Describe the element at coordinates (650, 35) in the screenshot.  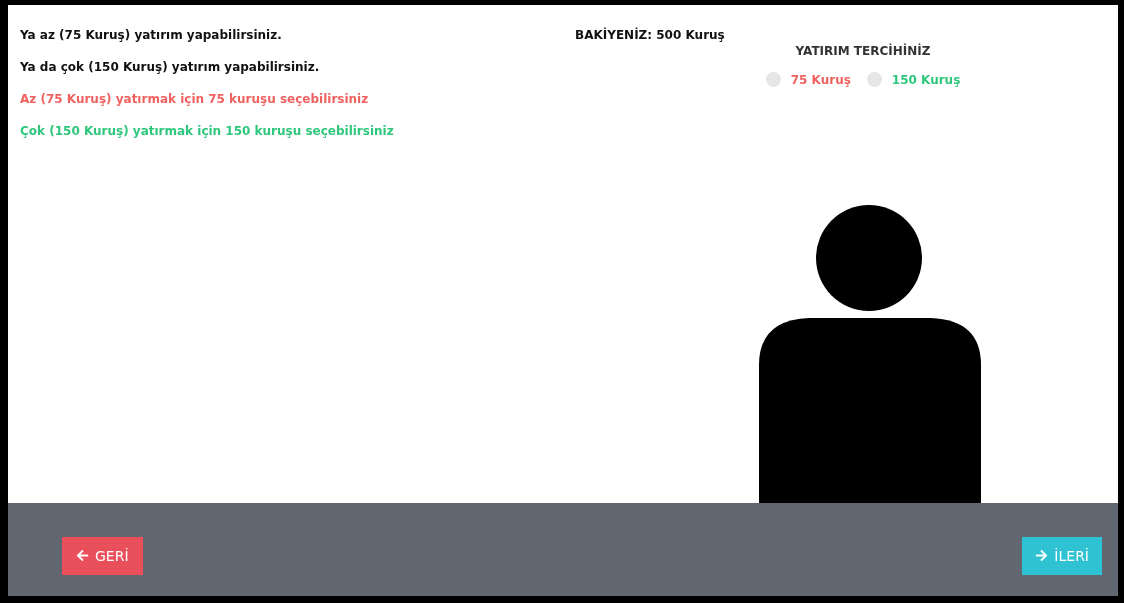
I see `balance-text: BAKİYENİZ: 500 Kuruş` at that location.